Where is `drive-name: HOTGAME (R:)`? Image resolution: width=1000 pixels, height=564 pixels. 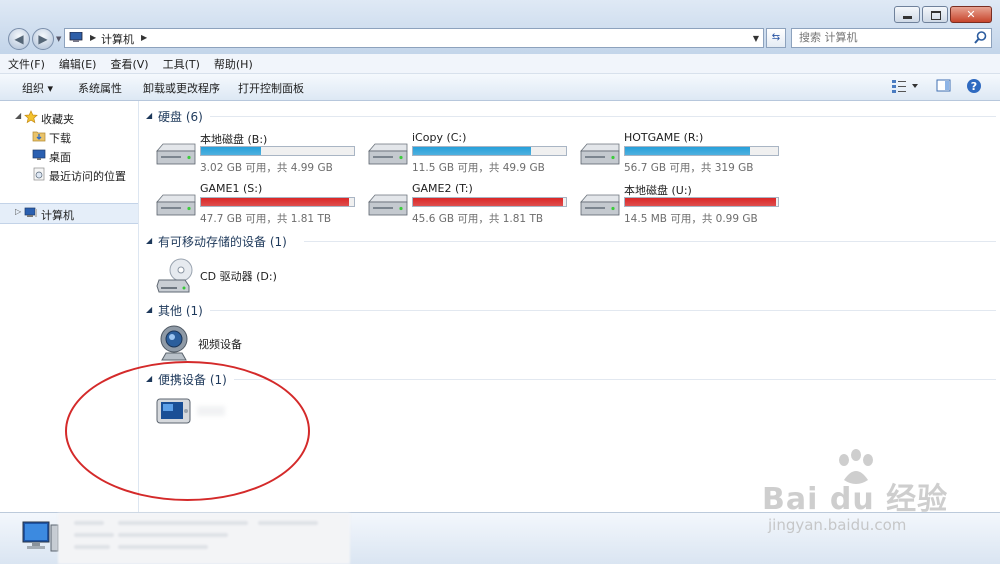 drive-name: HOTGAME (R:) is located at coordinates (664, 137).